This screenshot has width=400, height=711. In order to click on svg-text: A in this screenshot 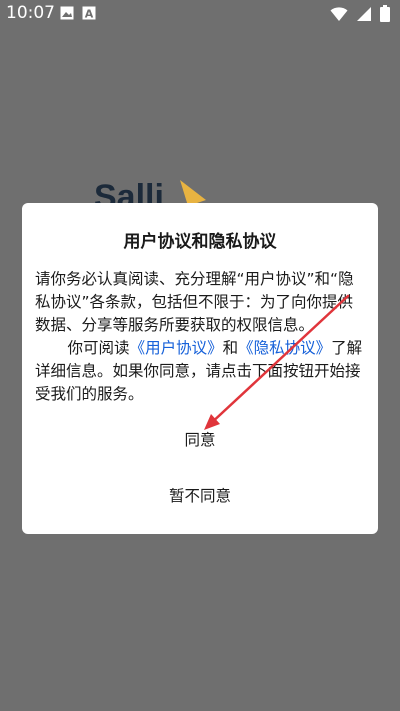, I will do `click(89, 14)`.